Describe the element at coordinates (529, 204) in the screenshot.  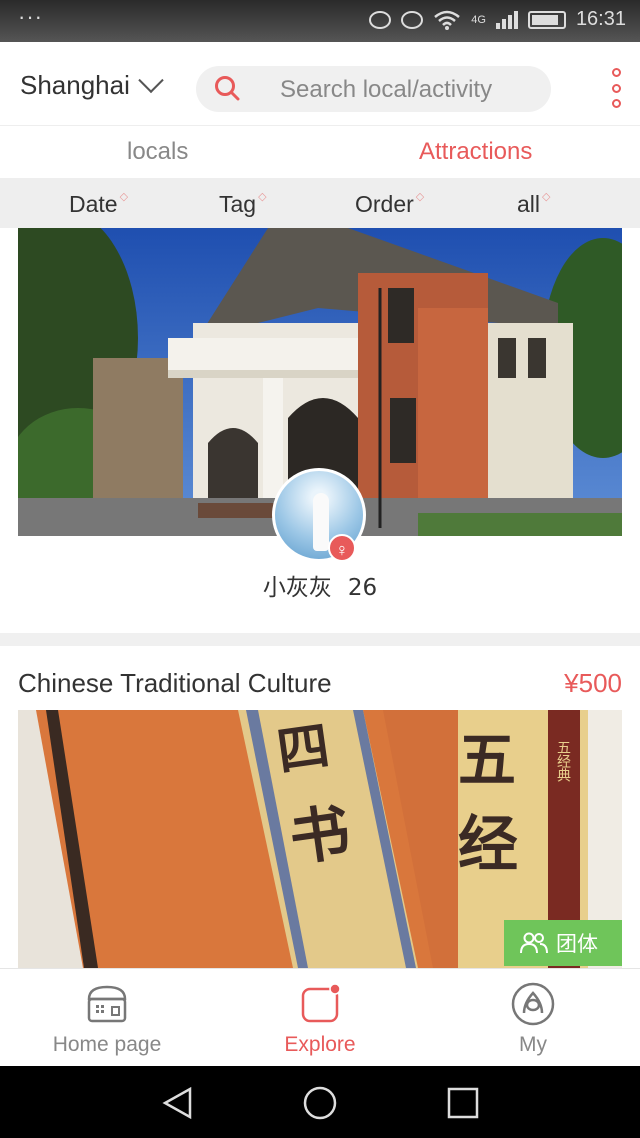
I see `filter-all-label: all` at that location.